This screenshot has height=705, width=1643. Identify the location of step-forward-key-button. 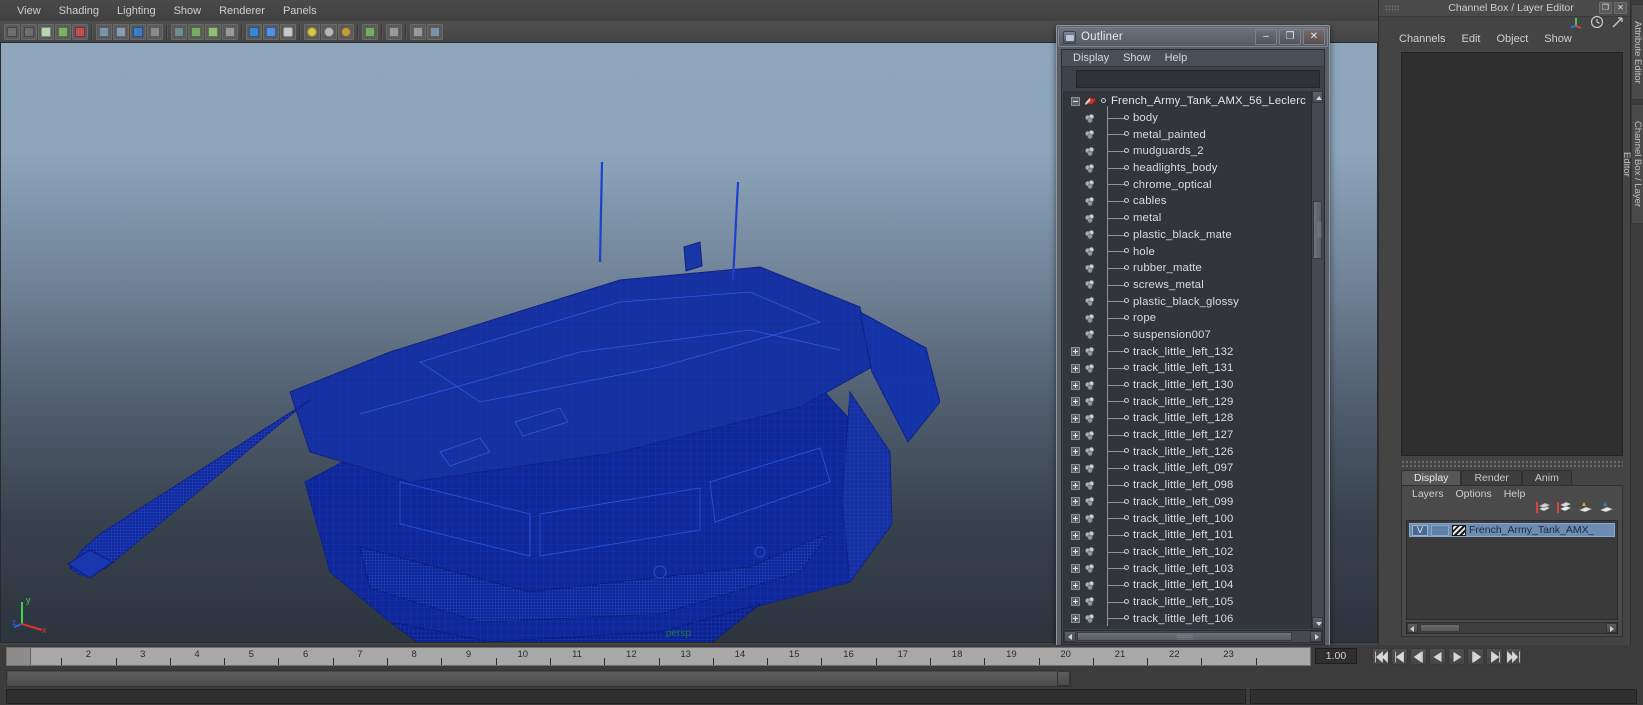
(1494, 656).